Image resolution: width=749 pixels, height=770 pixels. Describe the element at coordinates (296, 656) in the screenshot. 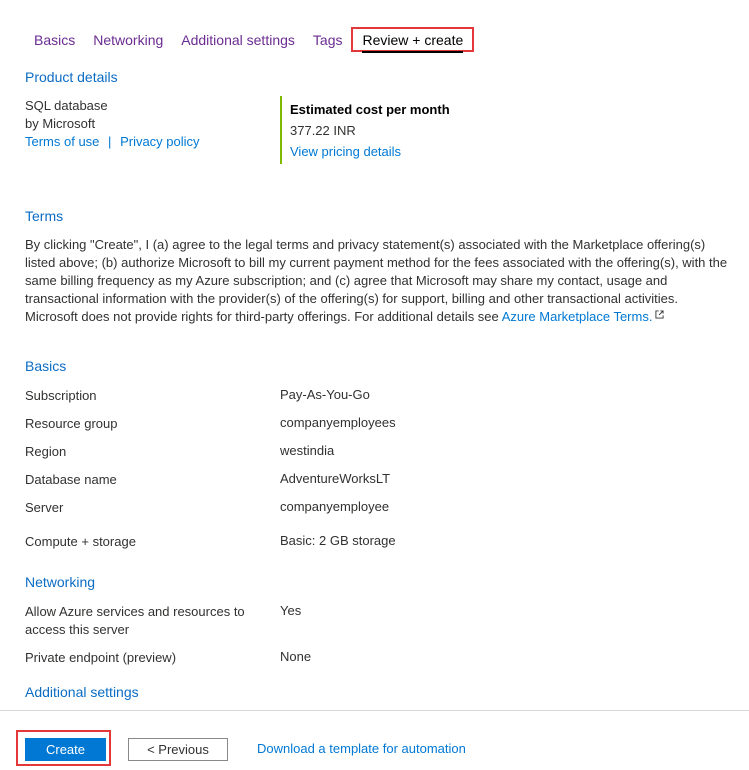

I see `networking-value: None` at that location.